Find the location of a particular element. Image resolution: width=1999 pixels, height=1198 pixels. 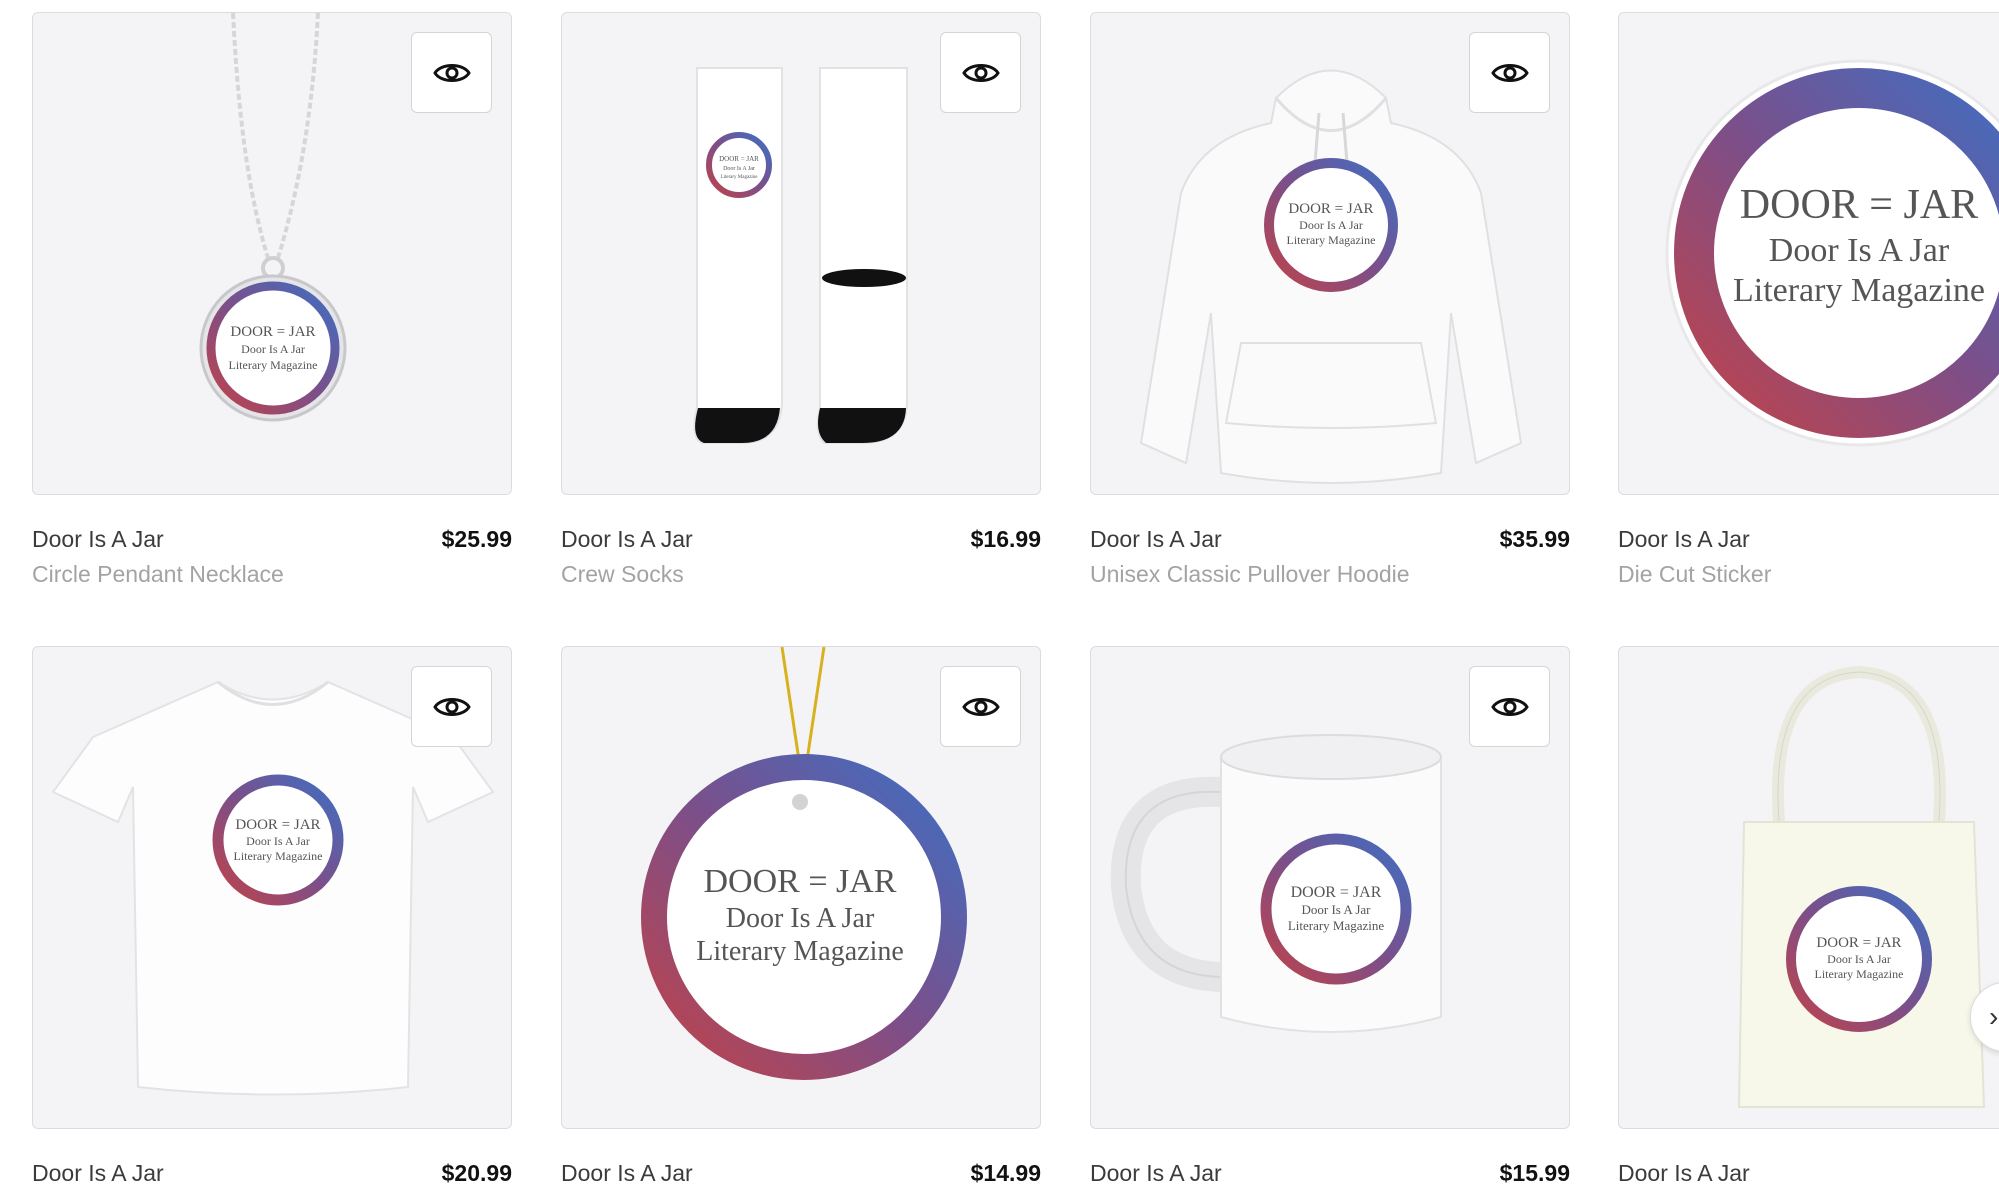

product-info: Door Is A Jar Die Cut Sticker is located at coordinates (1808, 541).